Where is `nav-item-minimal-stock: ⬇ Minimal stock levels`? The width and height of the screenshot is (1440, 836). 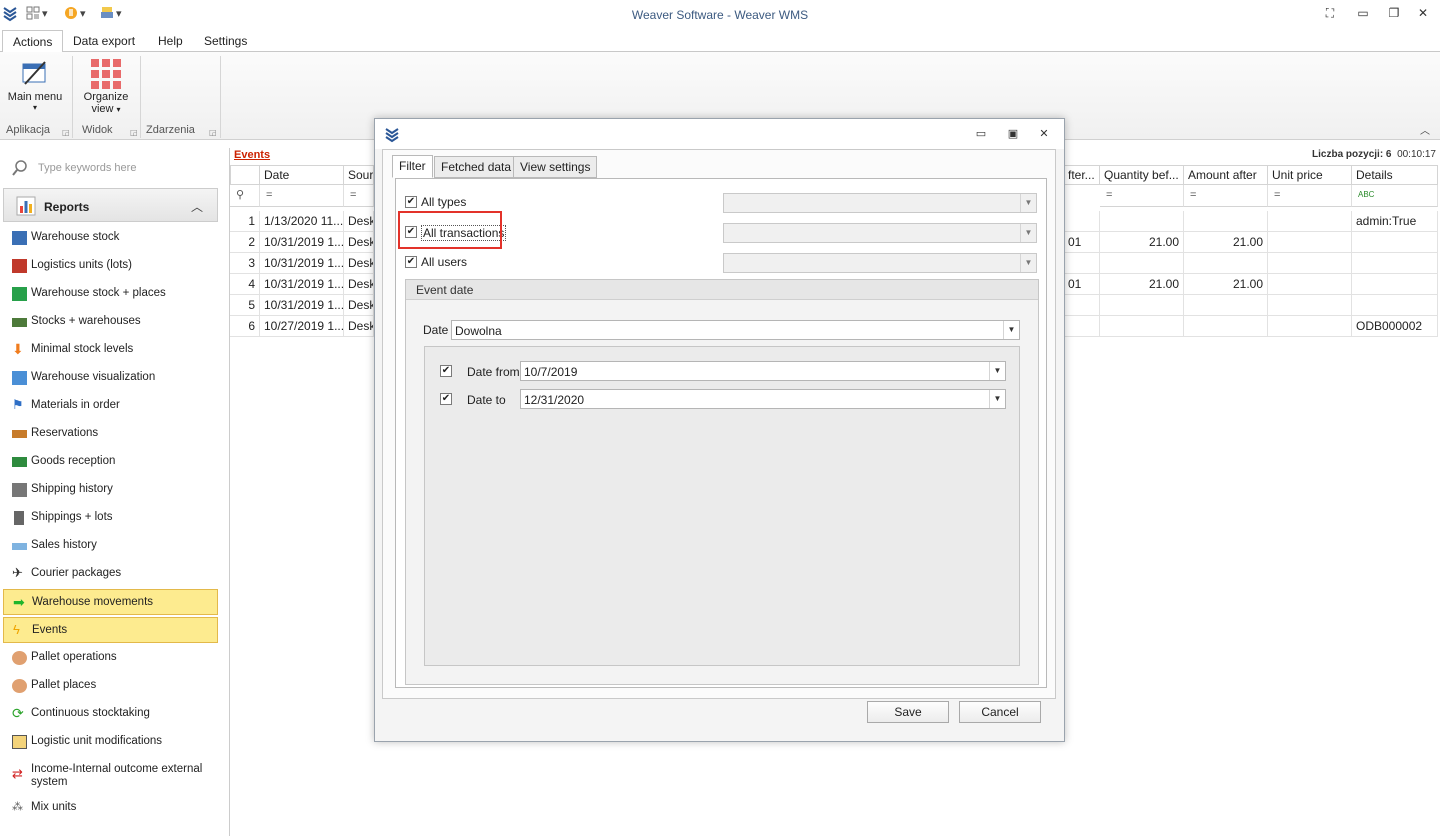 nav-item-minimal-stock: ⬇ Minimal stock levels is located at coordinates (110, 350).